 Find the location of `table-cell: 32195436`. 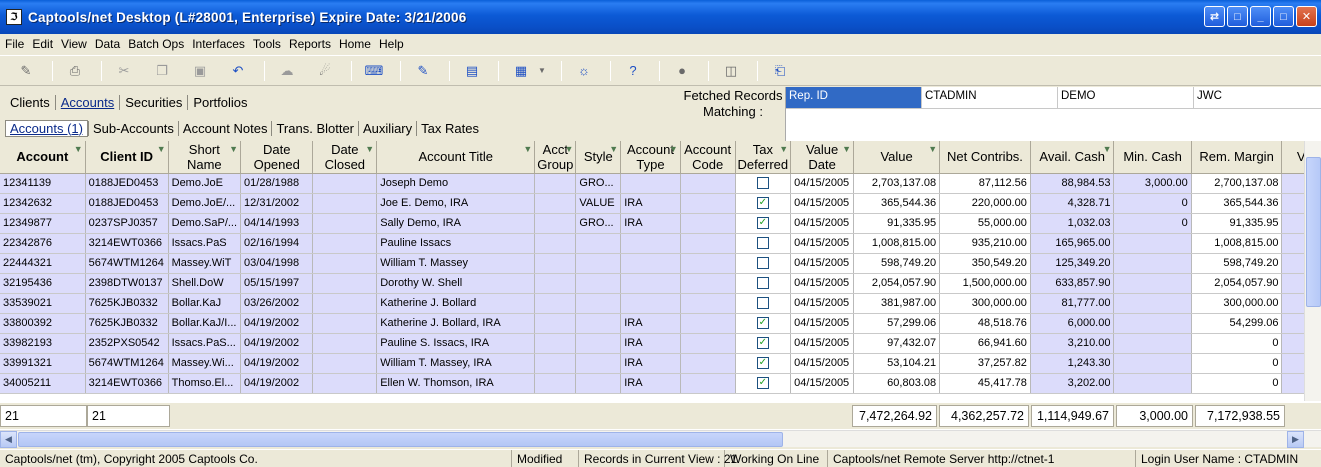

table-cell: 32195436 is located at coordinates (43, 283).